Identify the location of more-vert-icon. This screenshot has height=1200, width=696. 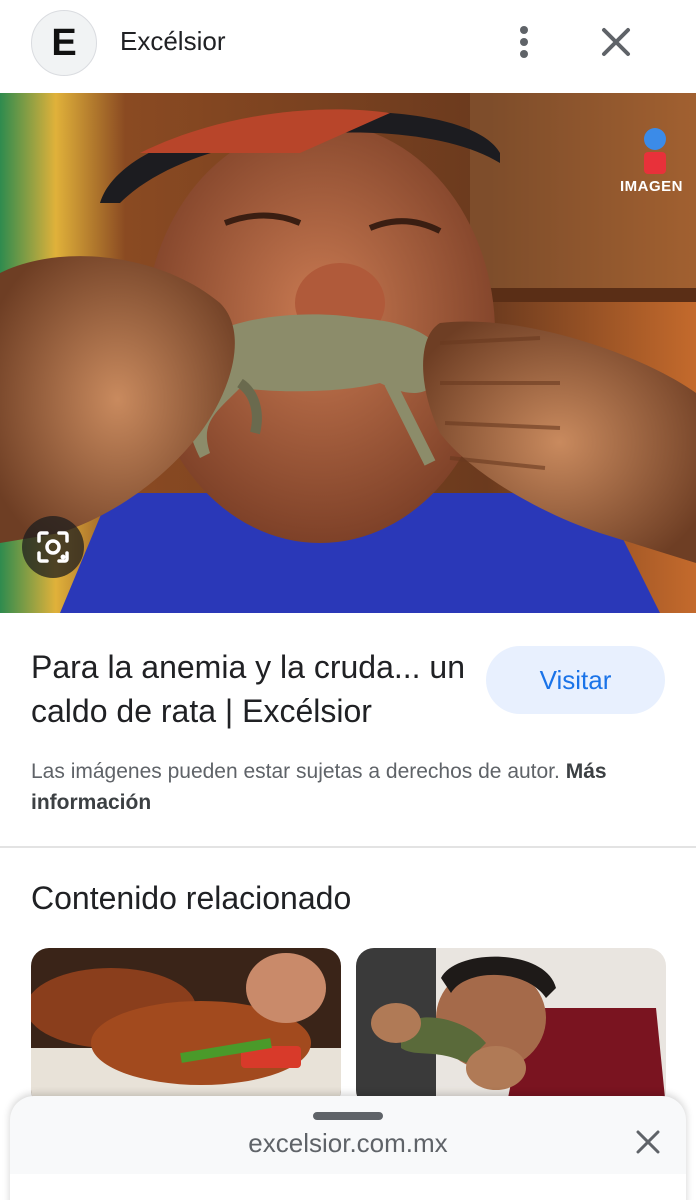
(524, 42).